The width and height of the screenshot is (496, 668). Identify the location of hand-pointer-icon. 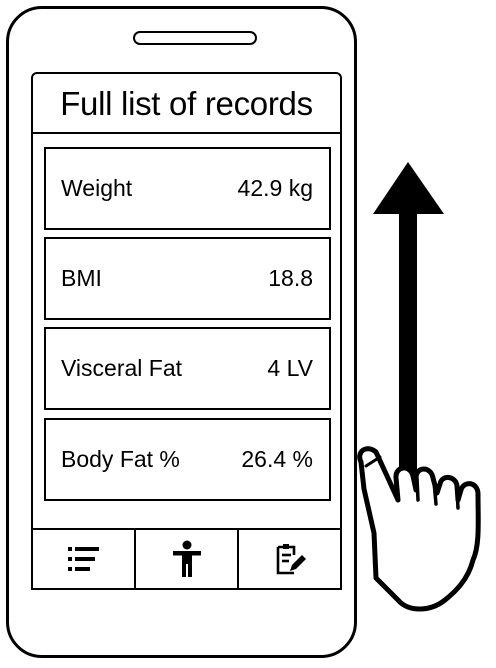
(419, 529).